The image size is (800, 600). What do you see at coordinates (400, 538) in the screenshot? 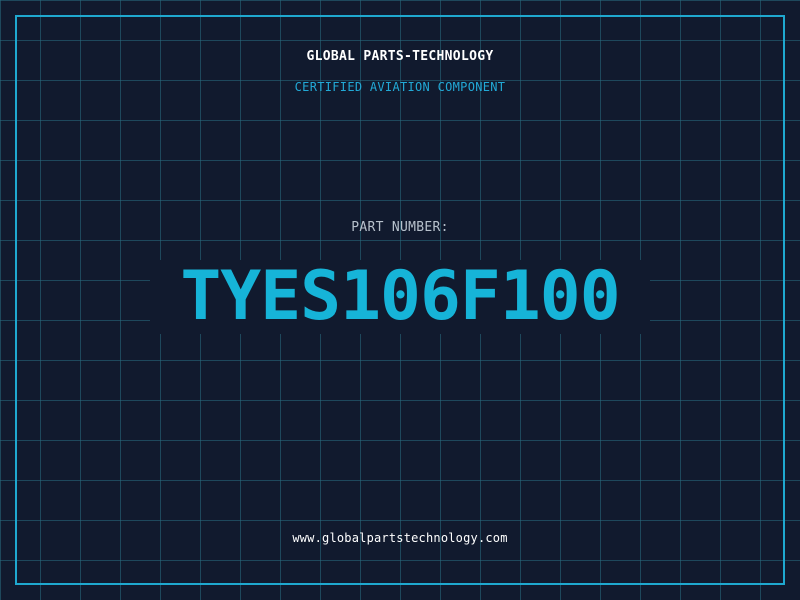
I see `website-link: www.globalpartstechnology.com` at bounding box center [400, 538].